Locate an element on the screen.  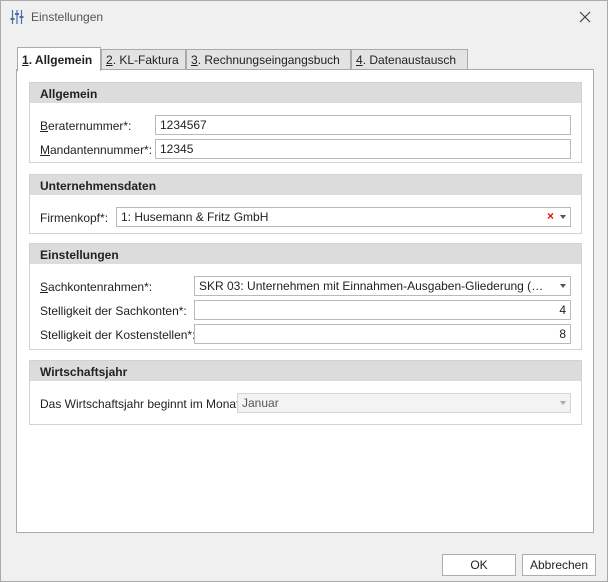
clear-x-icon: × is located at coordinates (550, 216).